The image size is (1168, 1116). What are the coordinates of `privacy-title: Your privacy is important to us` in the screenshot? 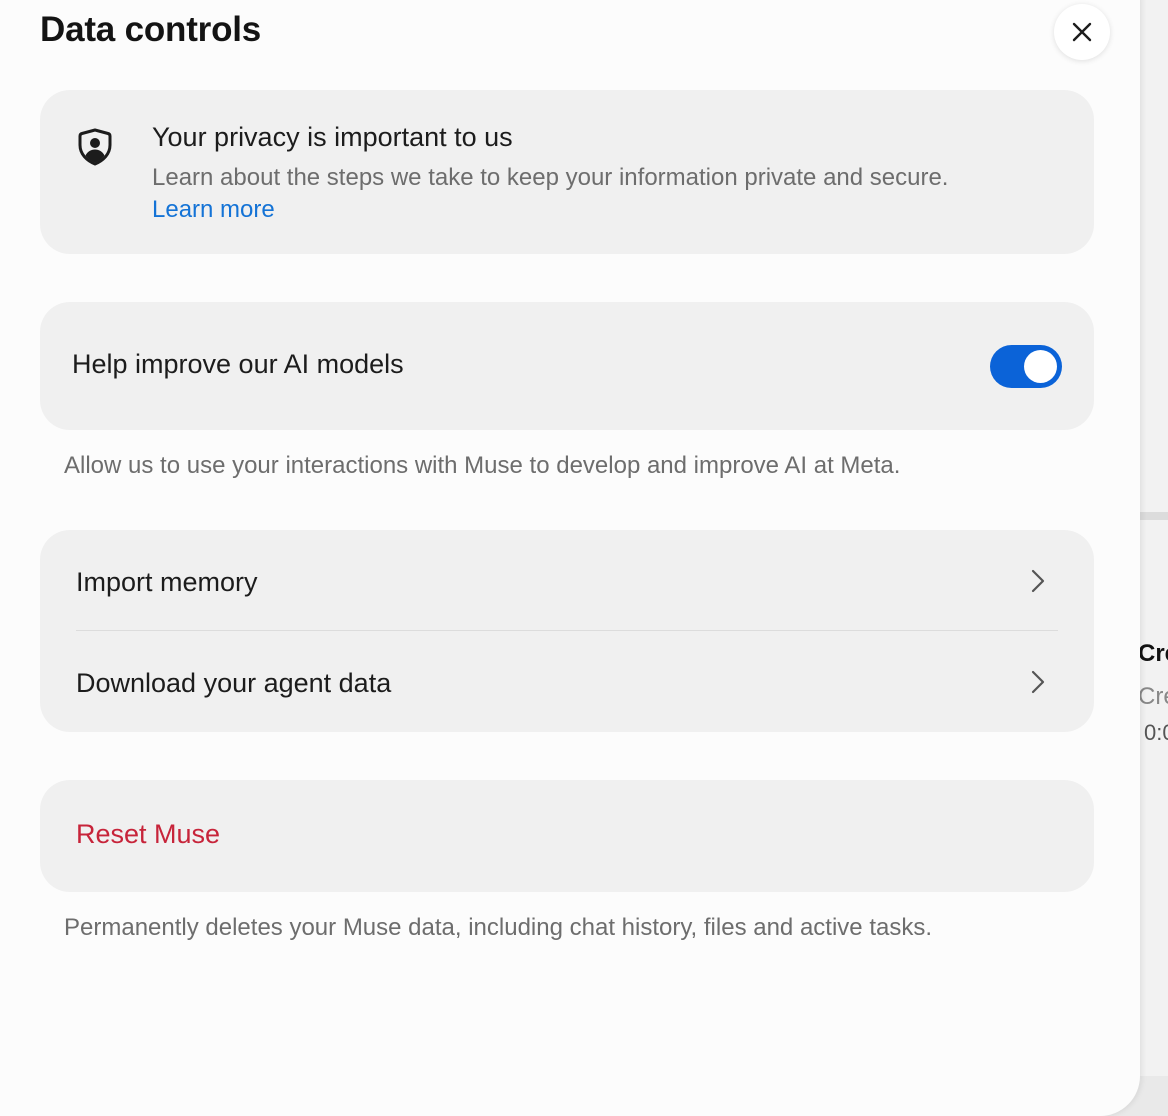 It's located at (332, 137).